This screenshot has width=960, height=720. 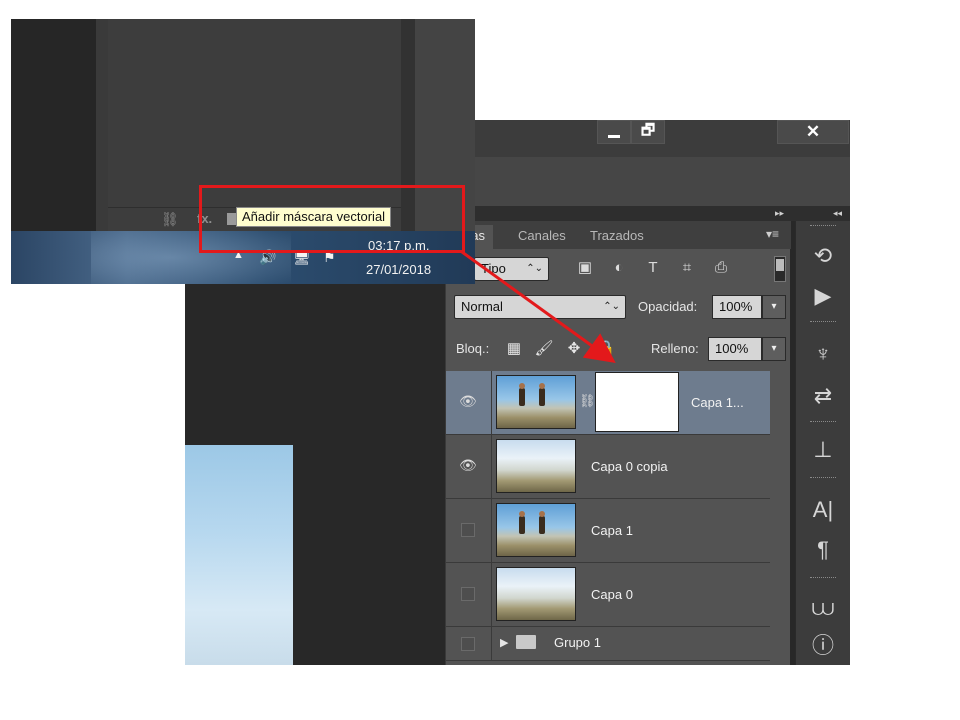 I want to click on close-icon: ✕, so click(x=813, y=131).